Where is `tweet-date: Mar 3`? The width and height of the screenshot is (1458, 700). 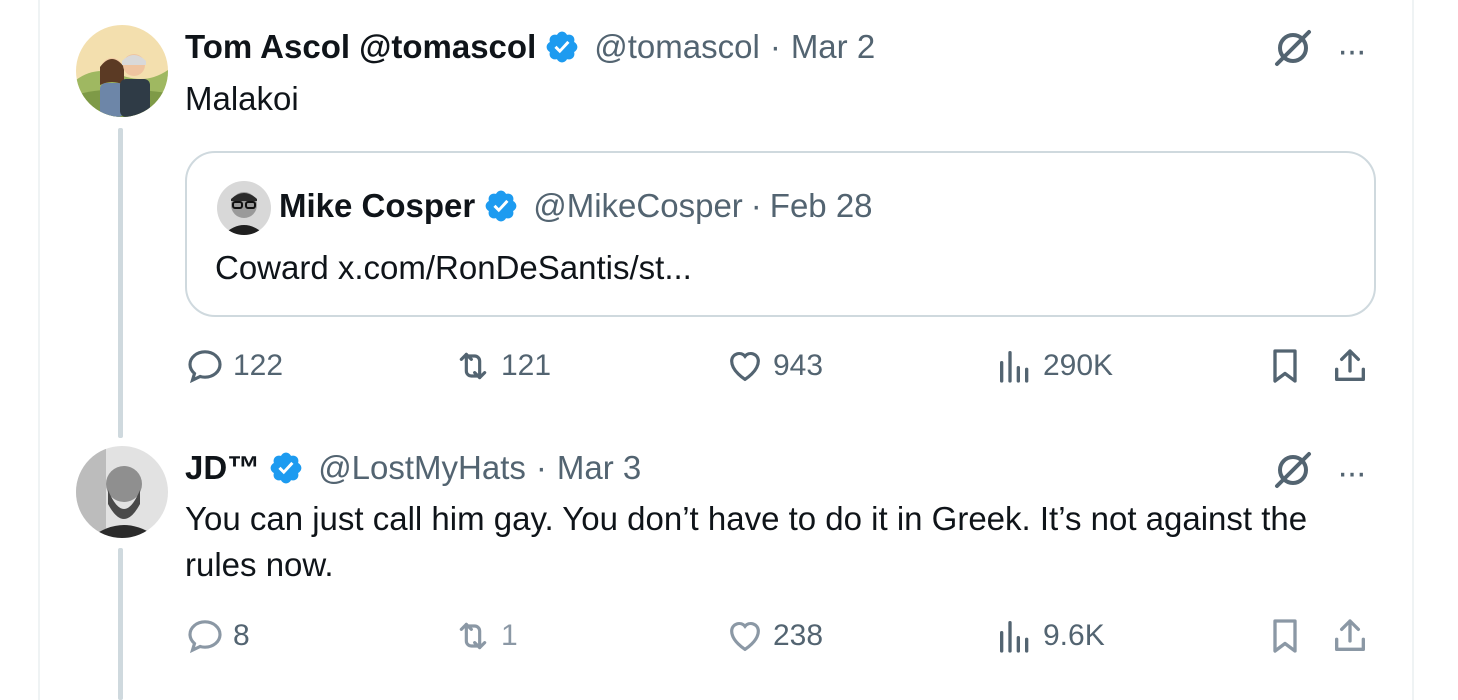
tweet-date: Mar 3 is located at coordinates (599, 468).